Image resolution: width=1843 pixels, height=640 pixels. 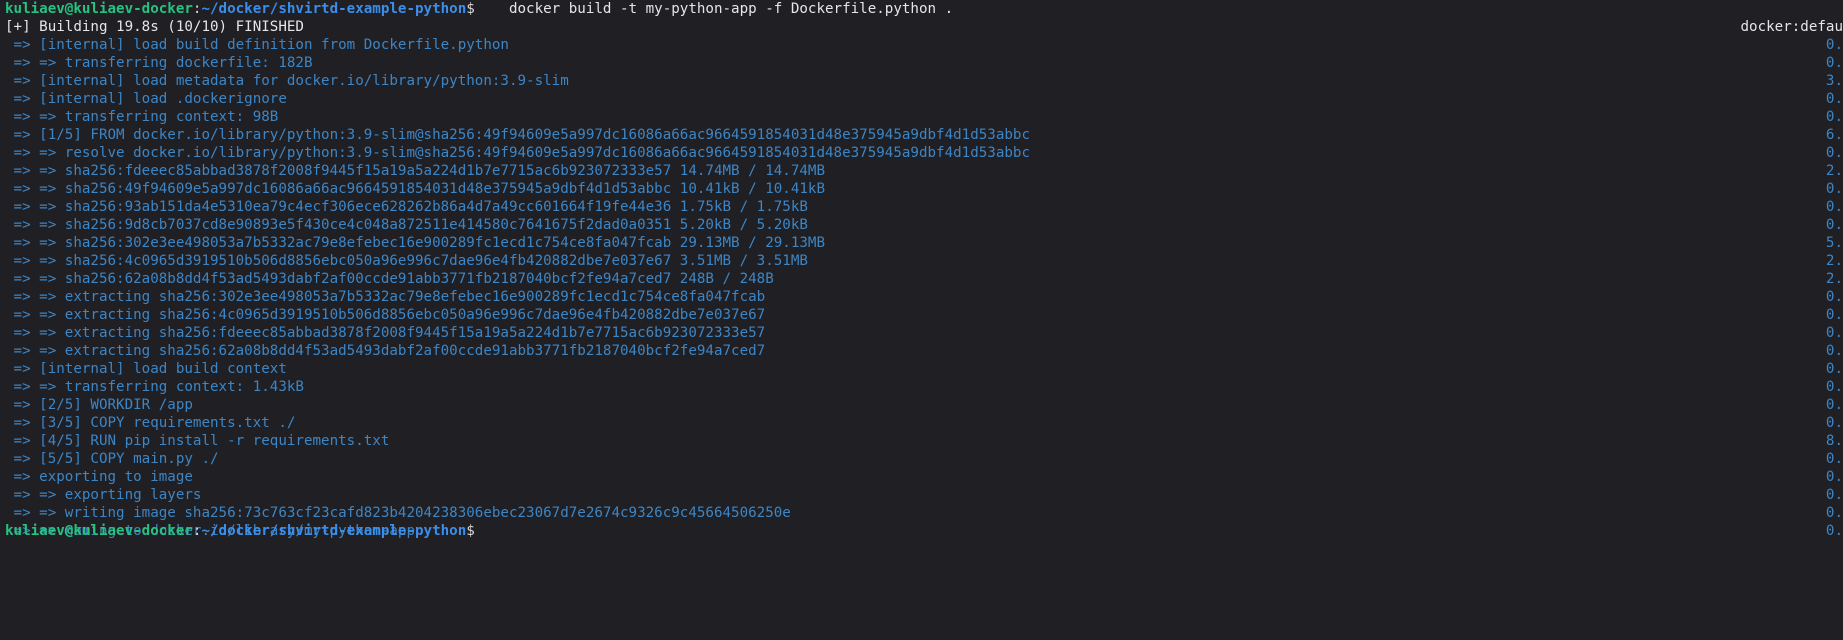 What do you see at coordinates (99, 405) in the screenshot?
I see `build-step-text: => [2/5] WORKDIR /app` at bounding box center [99, 405].